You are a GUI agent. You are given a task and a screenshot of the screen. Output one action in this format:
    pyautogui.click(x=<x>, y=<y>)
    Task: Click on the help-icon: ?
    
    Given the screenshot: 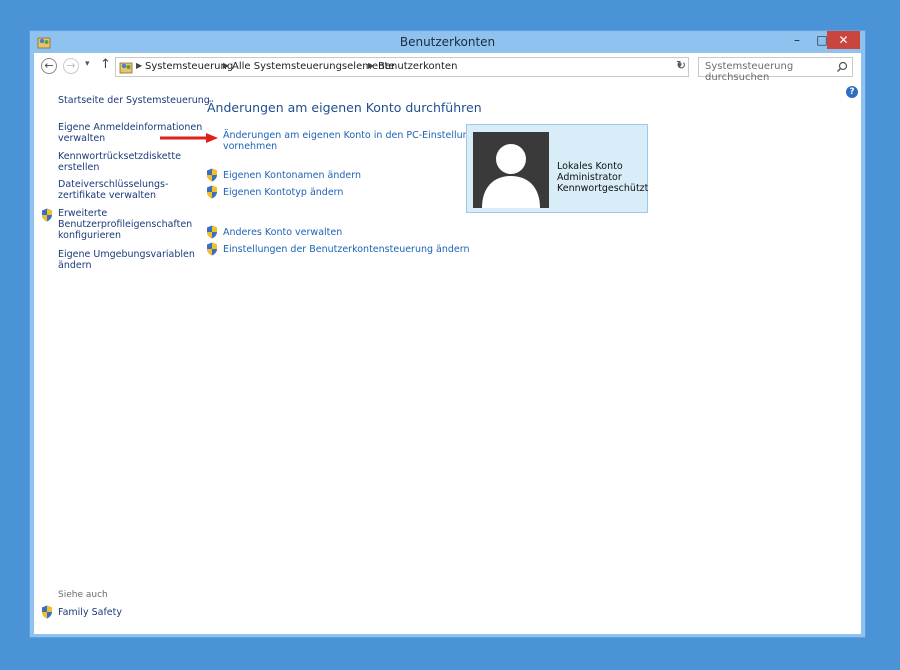 What is the action you would take?
    pyautogui.click(x=852, y=92)
    